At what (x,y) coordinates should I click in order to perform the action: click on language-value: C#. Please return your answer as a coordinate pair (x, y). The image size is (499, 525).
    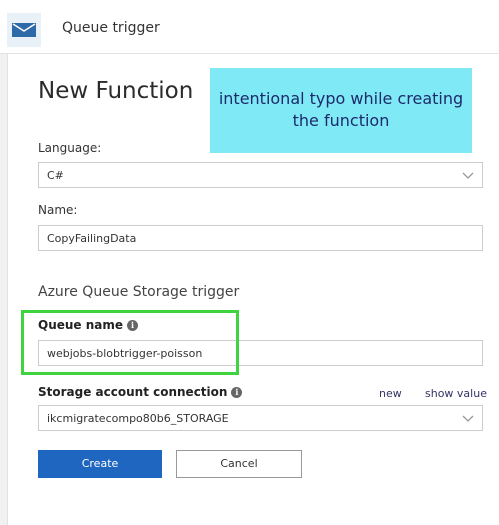
    Looking at the image, I should click on (55, 175).